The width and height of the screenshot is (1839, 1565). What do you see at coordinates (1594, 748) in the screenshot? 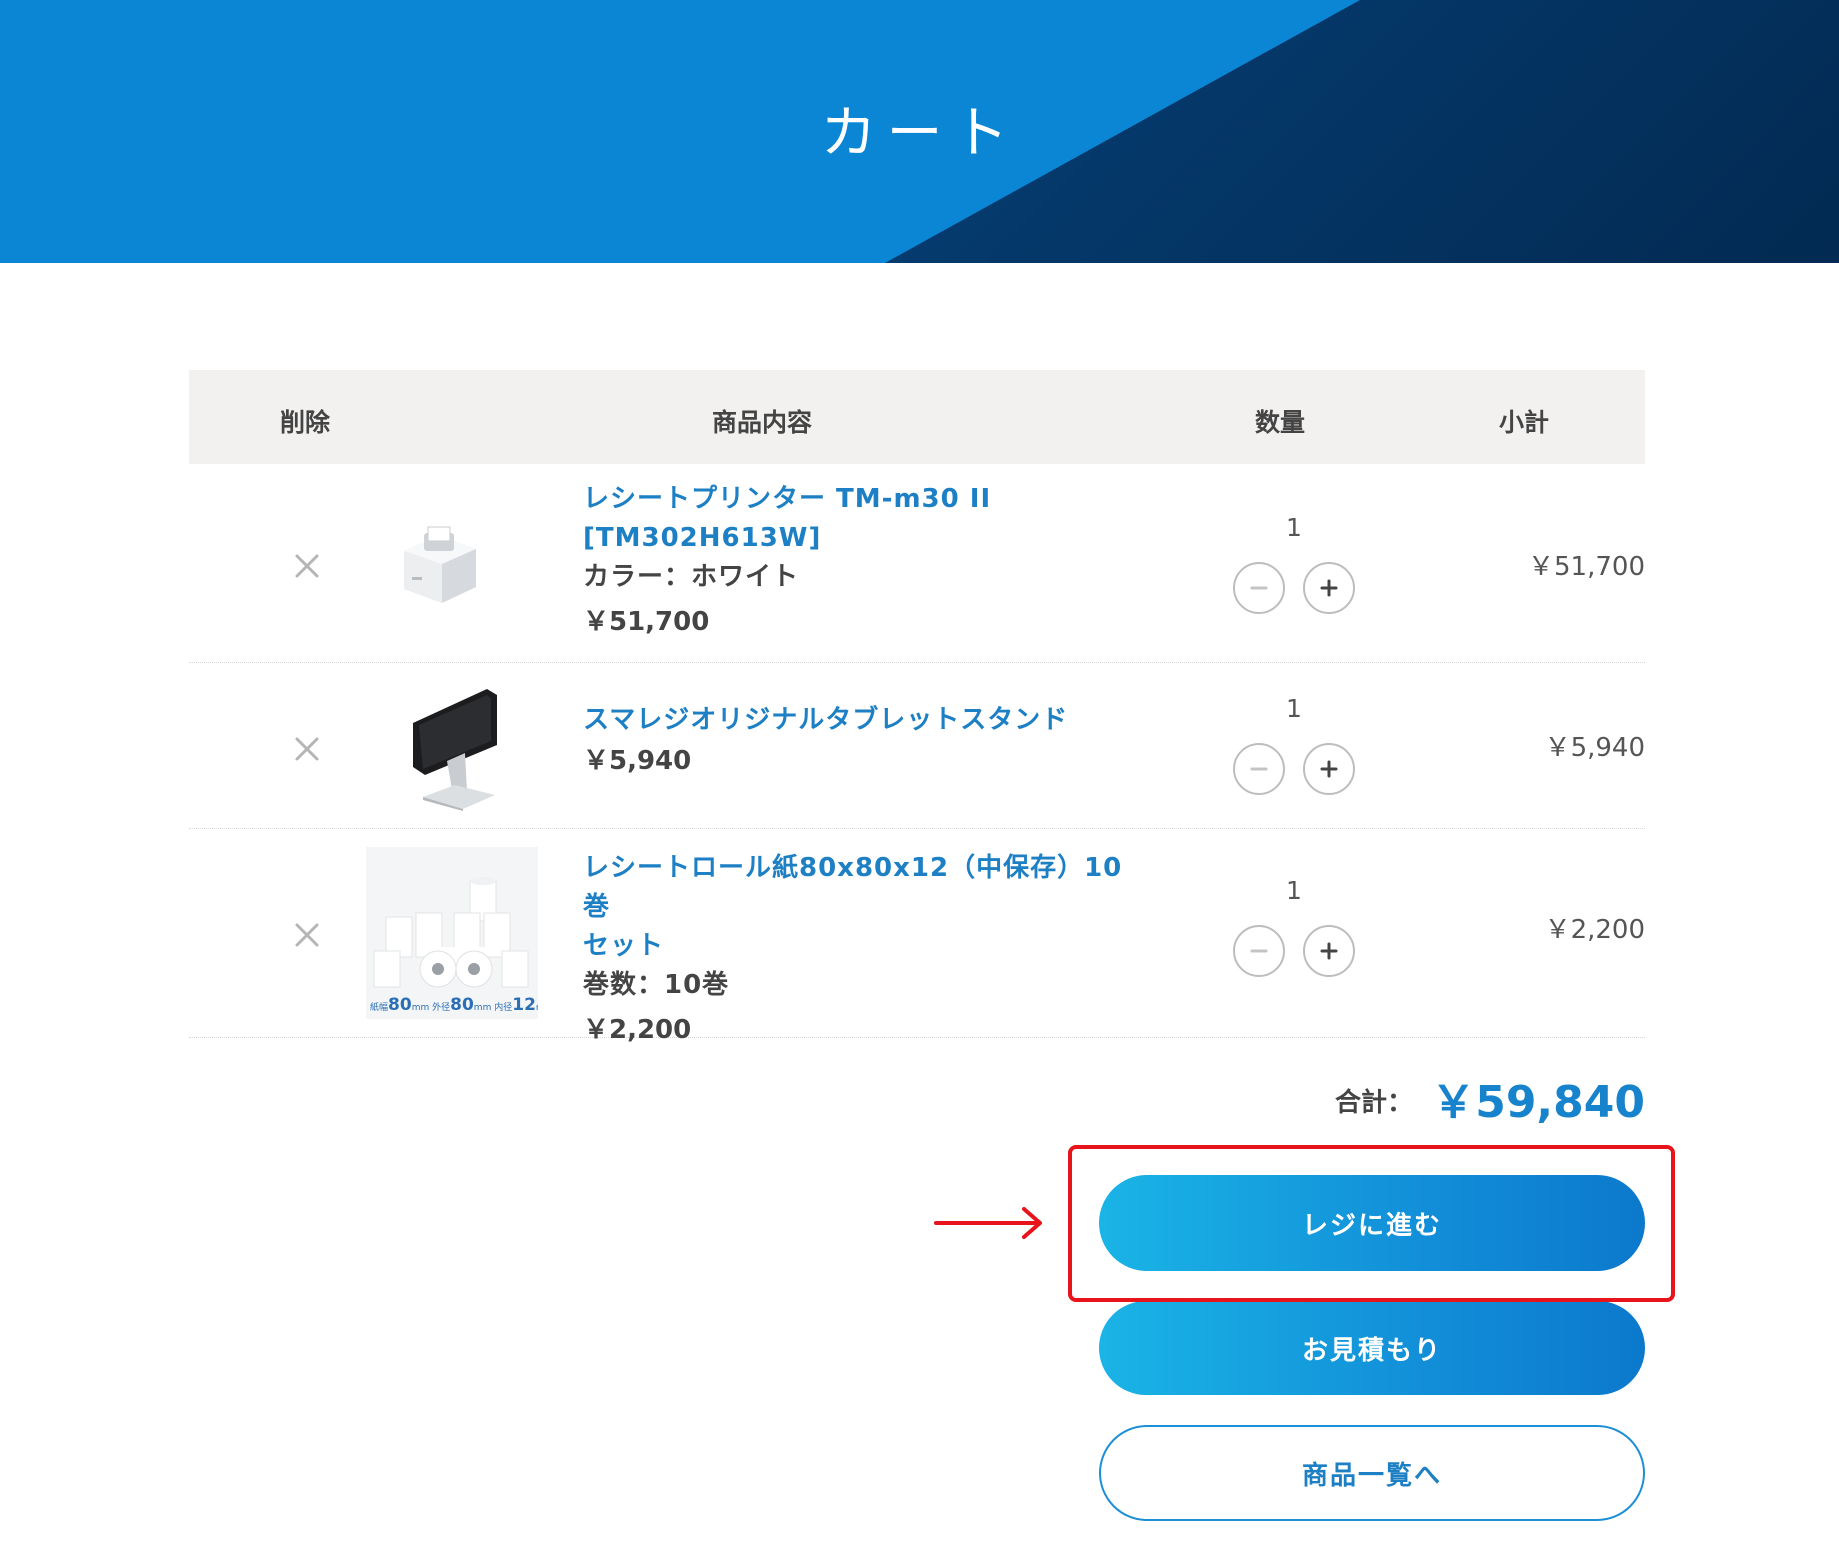
I see `row-subtotal: ￥5,940` at bounding box center [1594, 748].